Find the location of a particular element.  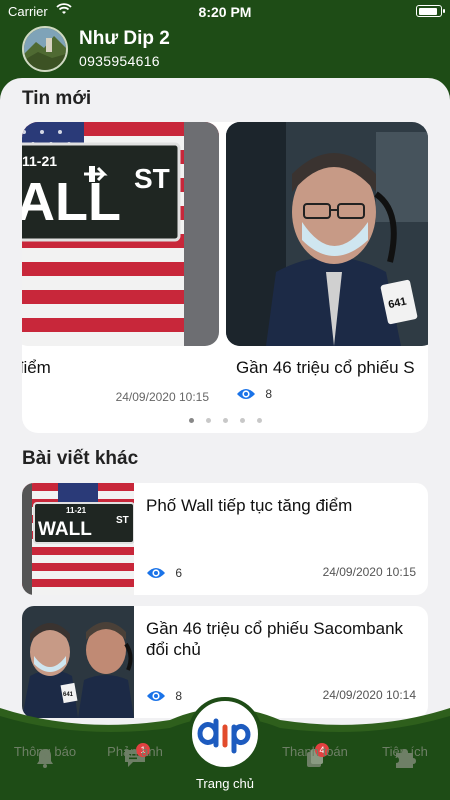

wall-street-image: 11-21 ALL ST is located at coordinates (120, 234).